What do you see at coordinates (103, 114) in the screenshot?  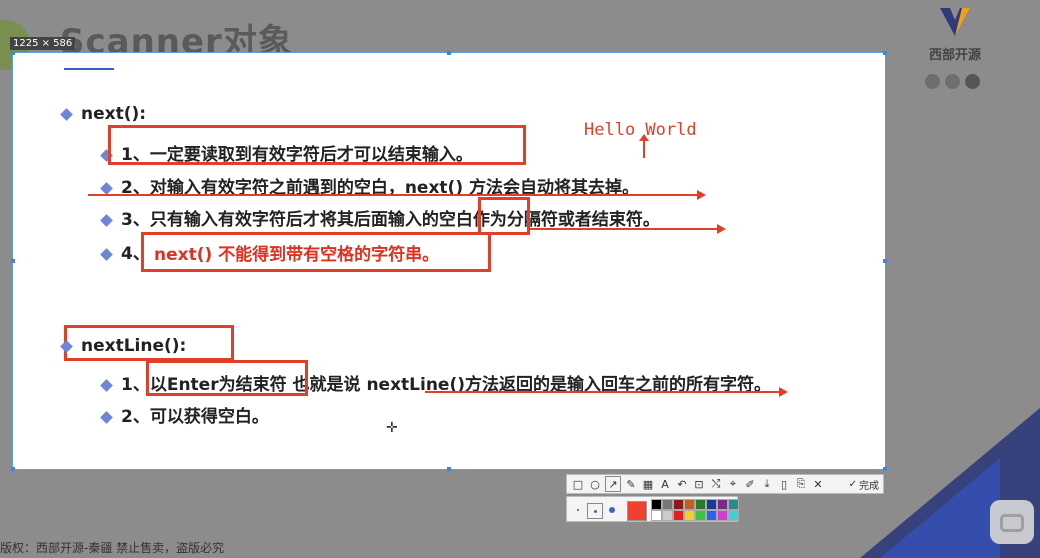 I see `next-heading: next():` at bounding box center [103, 114].